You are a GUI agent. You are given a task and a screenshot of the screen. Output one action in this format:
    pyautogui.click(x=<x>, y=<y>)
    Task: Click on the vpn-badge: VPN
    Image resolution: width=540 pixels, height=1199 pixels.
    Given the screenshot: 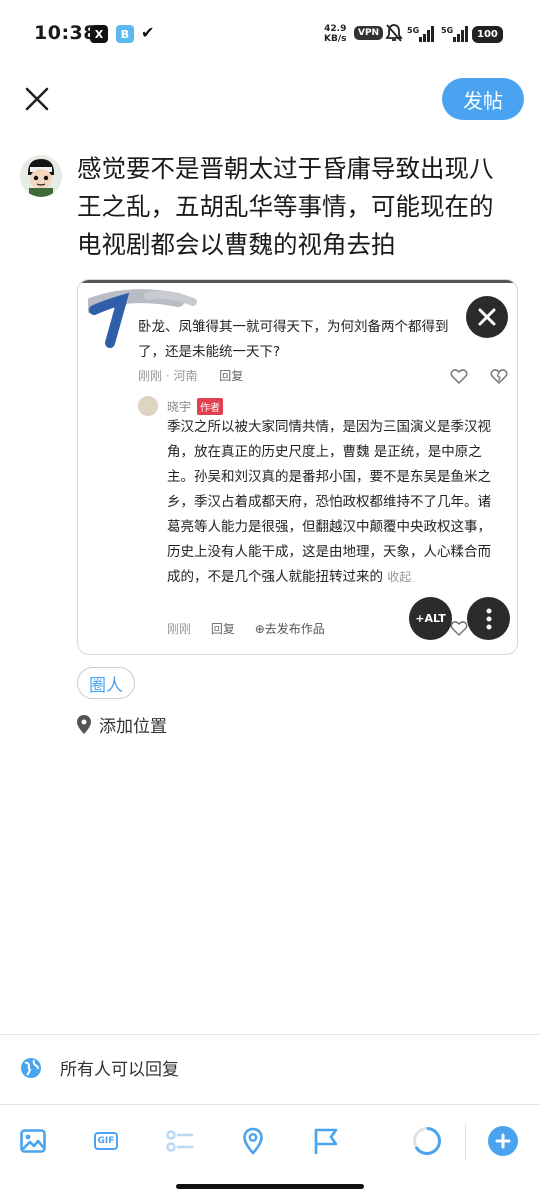 What is the action you would take?
    pyautogui.click(x=369, y=33)
    